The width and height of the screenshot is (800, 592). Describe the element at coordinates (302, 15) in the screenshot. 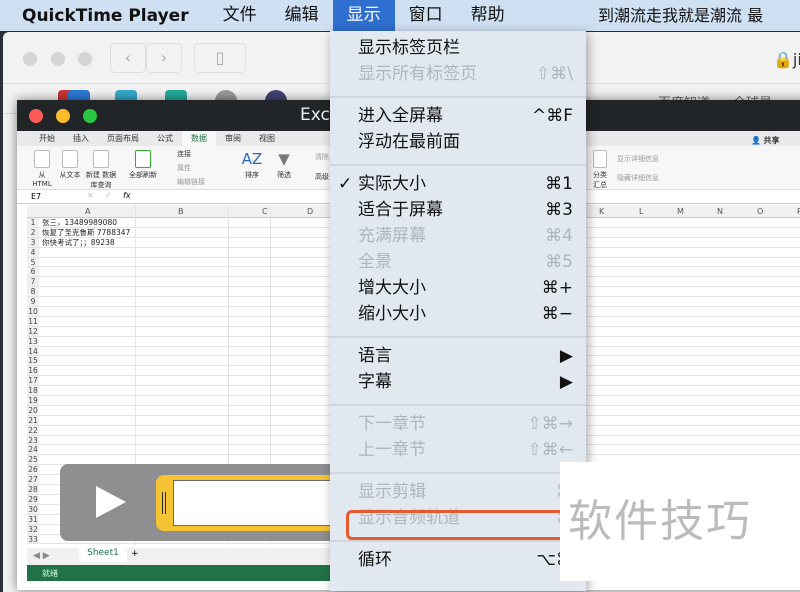

I see `menu-edit: 编辑` at that location.